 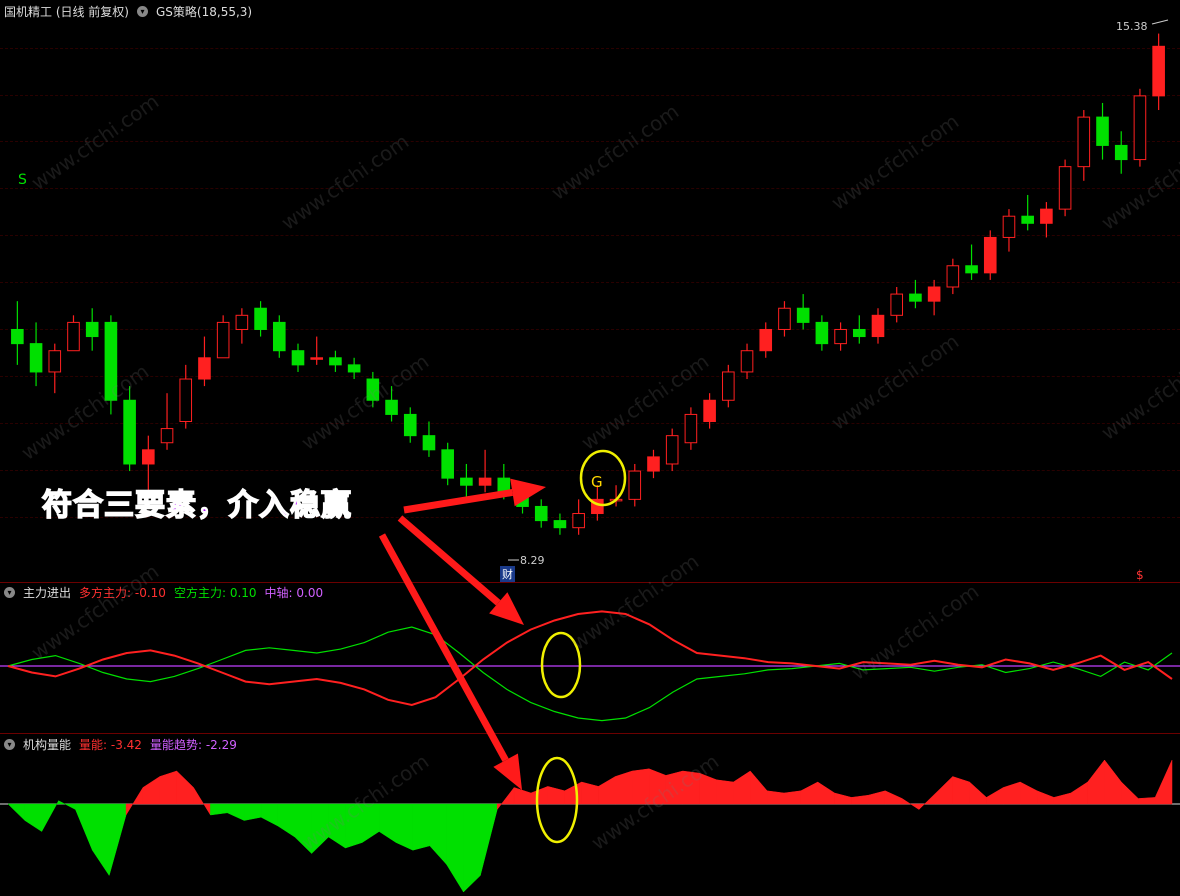 I want to click on long-force-line, so click(x=590, y=658).